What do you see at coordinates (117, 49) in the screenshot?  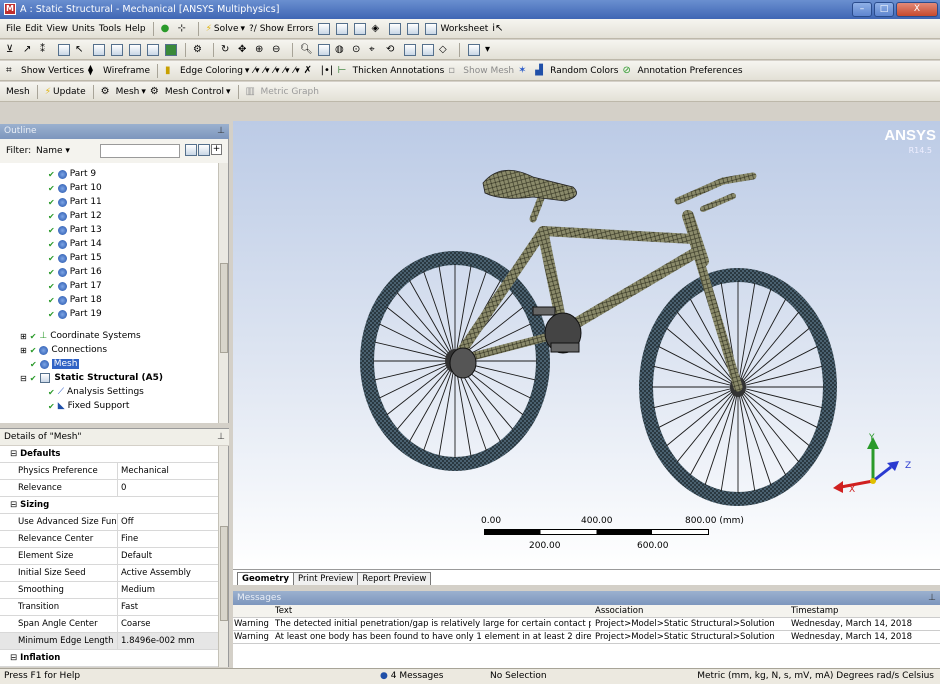 I see `body-select-icon` at bounding box center [117, 49].